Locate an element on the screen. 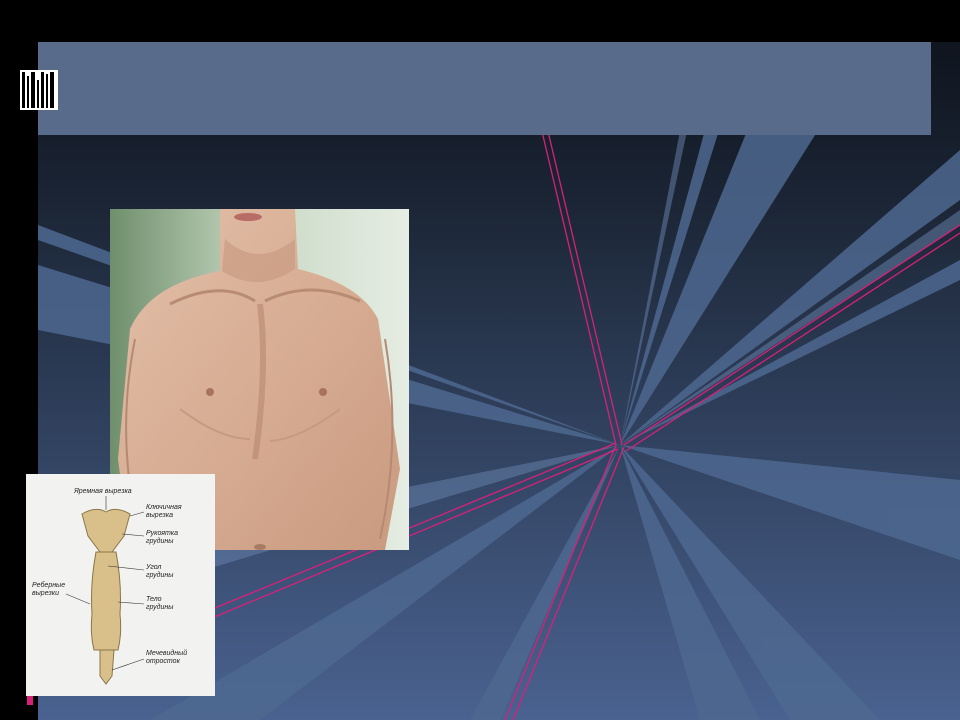 The image size is (960, 720). bullet-marker is located at coordinates (30, 700).